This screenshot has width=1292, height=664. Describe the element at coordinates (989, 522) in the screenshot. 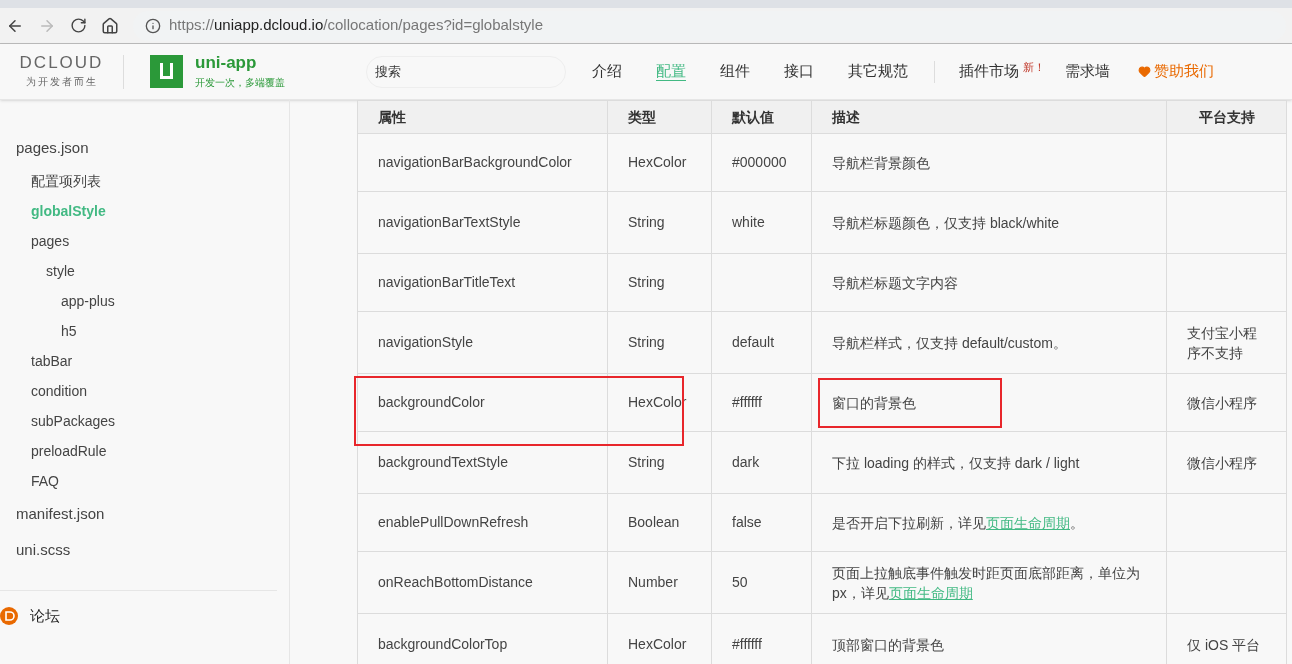

I see `description-cell: 是否开启下拉刷新，详见页面生命周期。` at that location.